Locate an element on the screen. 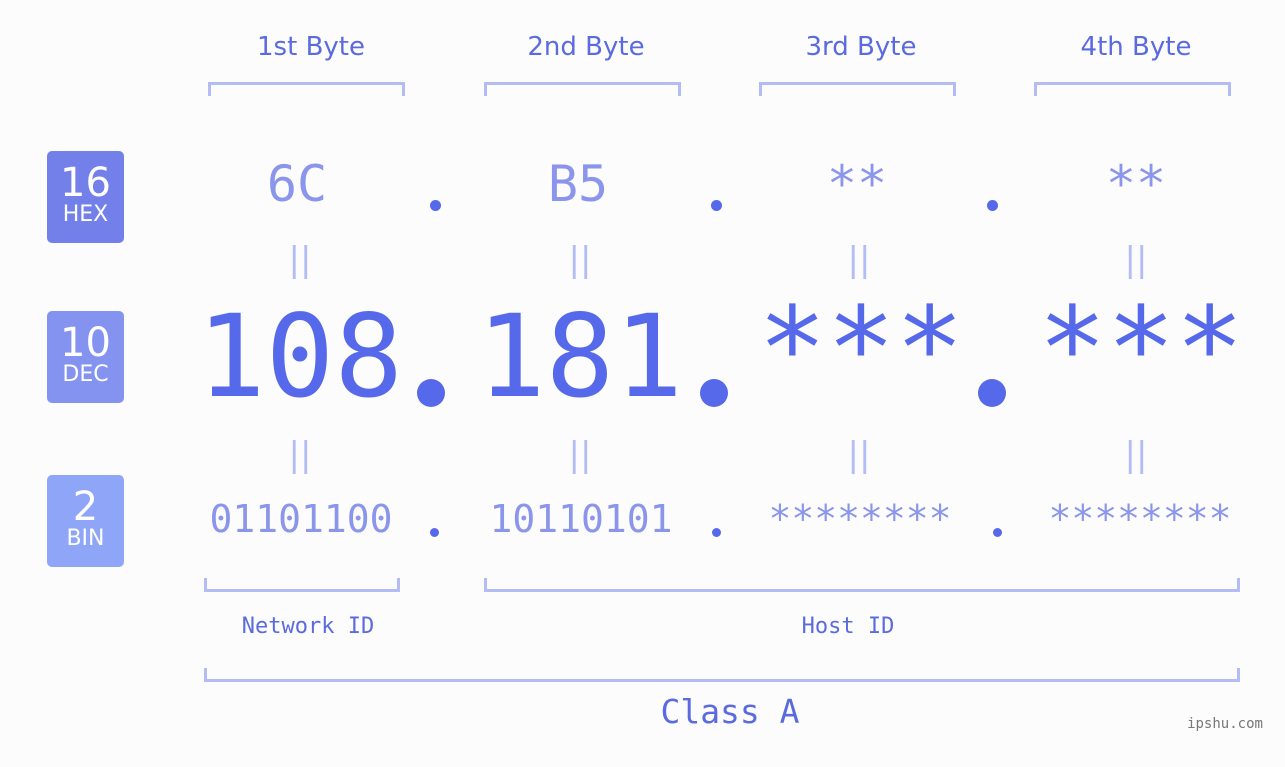 This screenshot has width=1285, height=767. hex-byte-2: B5 is located at coordinates (578, 184).